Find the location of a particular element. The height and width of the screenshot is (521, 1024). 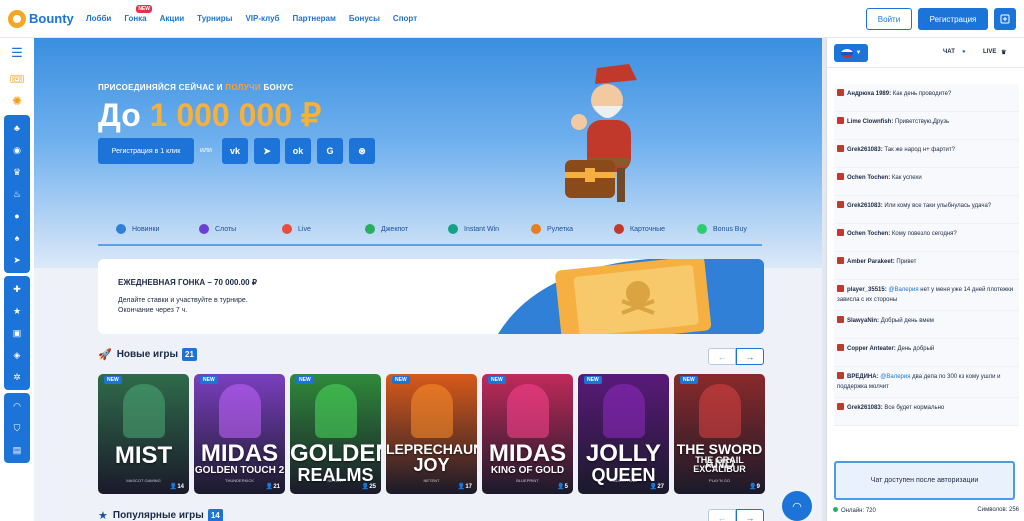

tab-live: LIVE is located at coordinates (989, 52).